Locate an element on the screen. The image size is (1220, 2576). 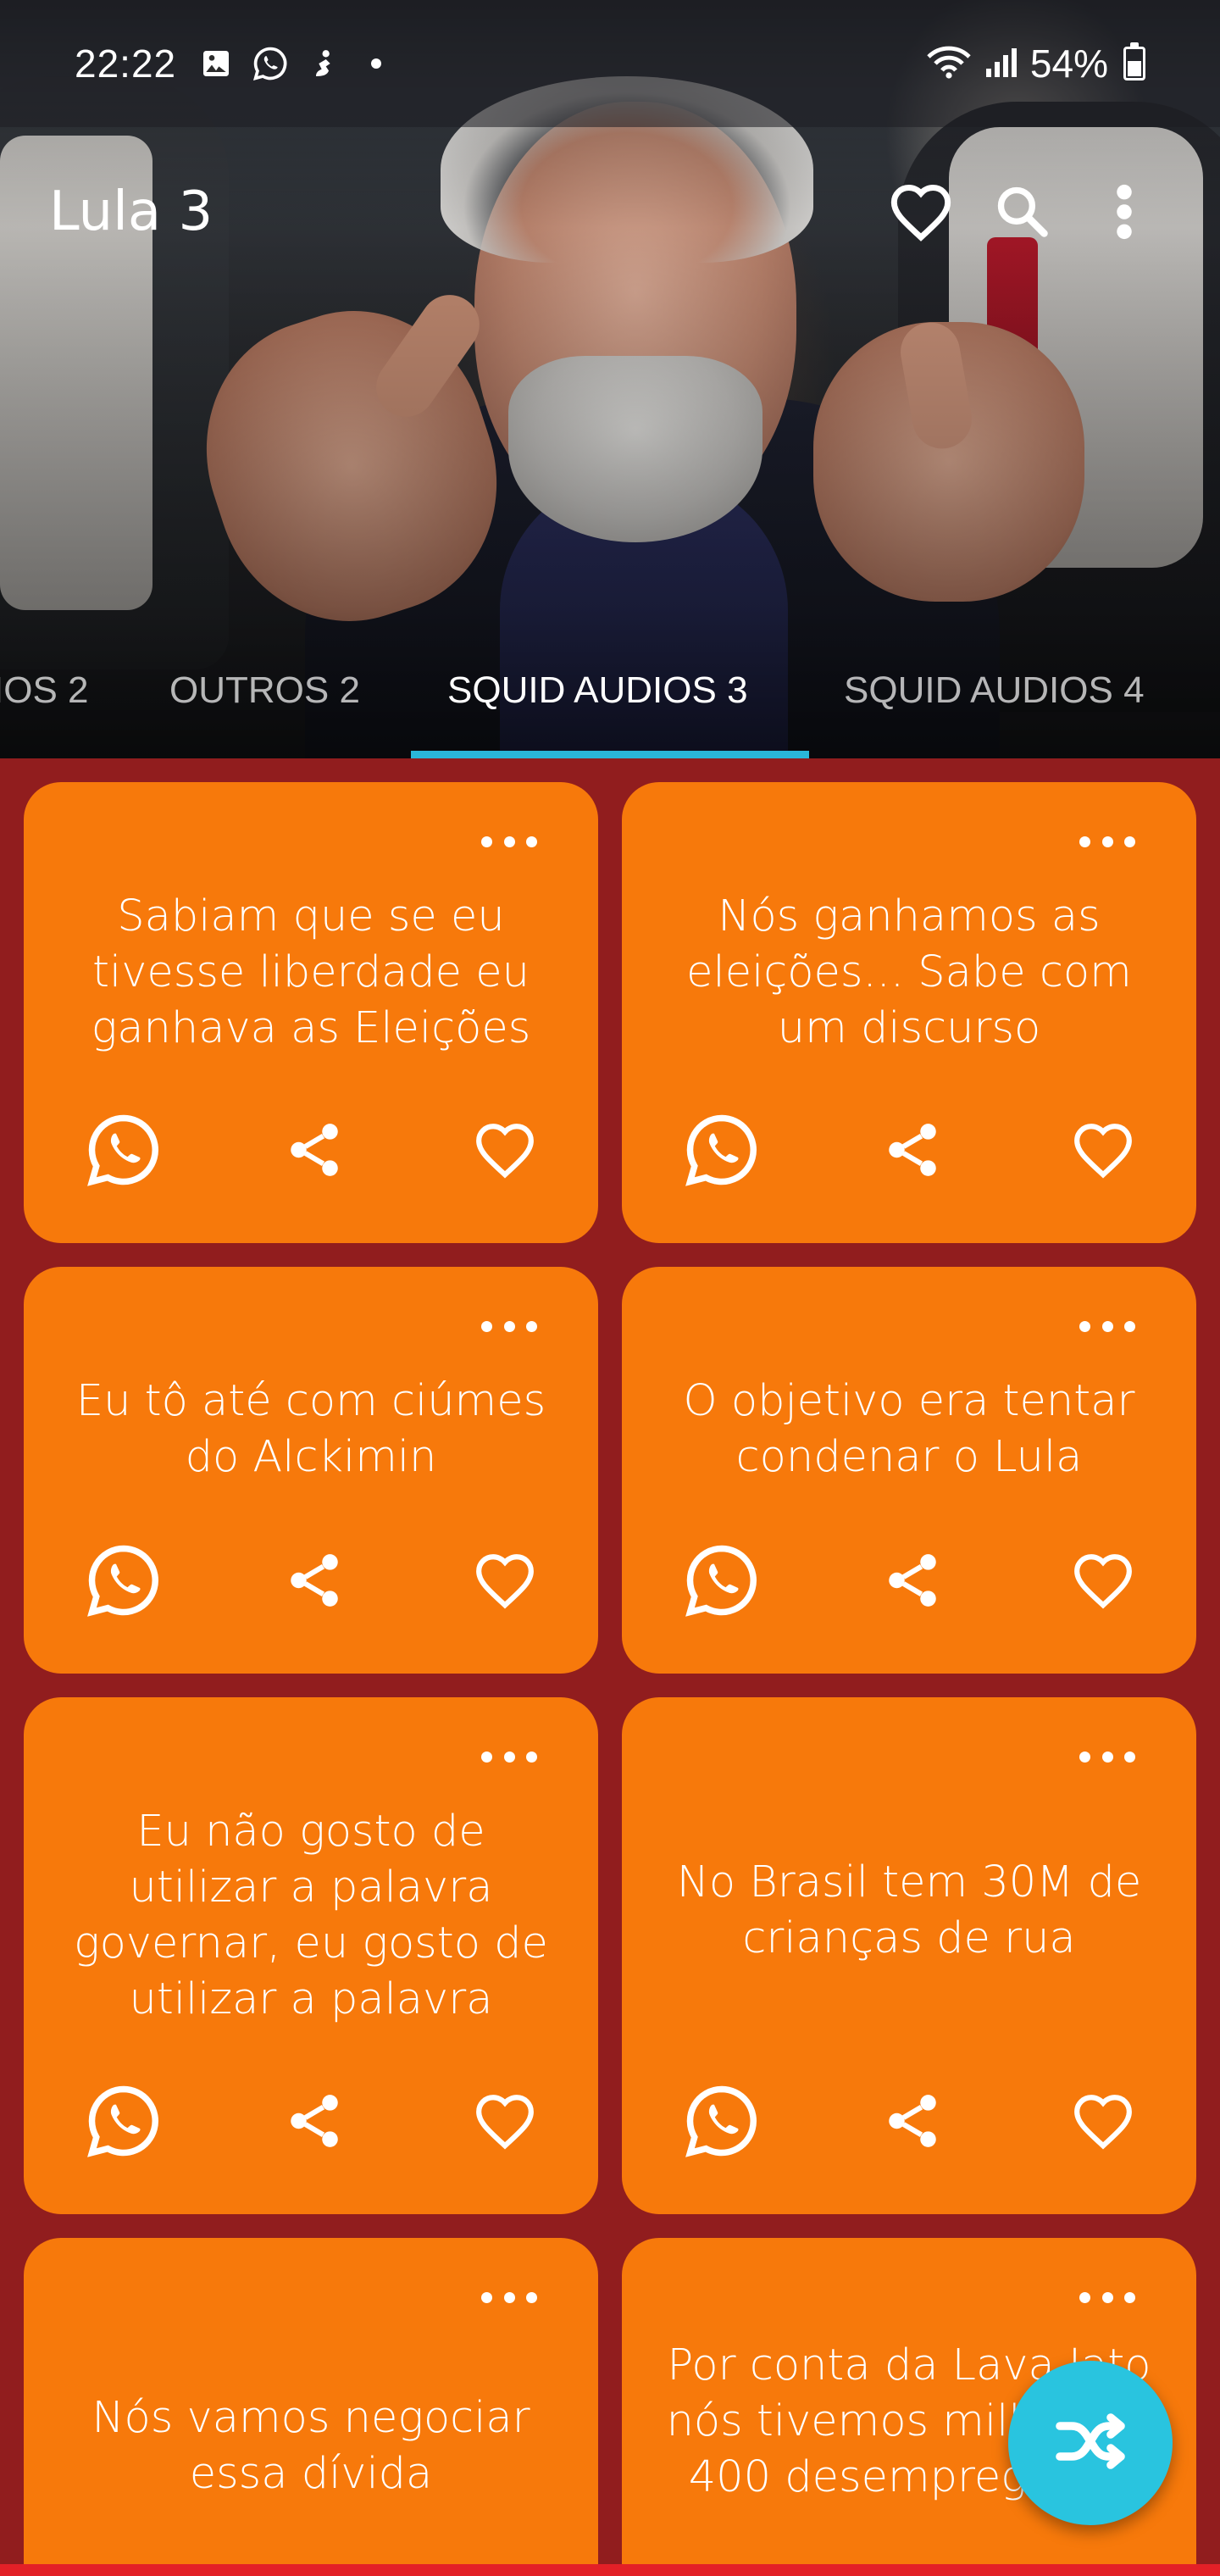
whatsapp-notification-icon is located at coordinates (270, 63).